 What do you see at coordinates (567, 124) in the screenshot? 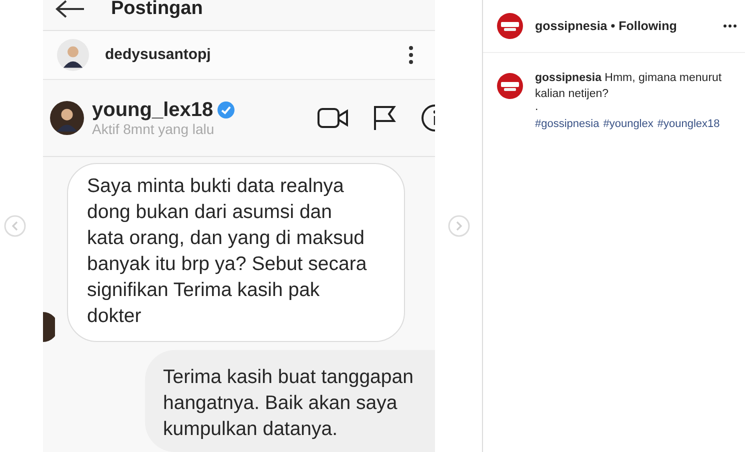
I see `hashtag-link: #gossipnesia` at bounding box center [567, 124].